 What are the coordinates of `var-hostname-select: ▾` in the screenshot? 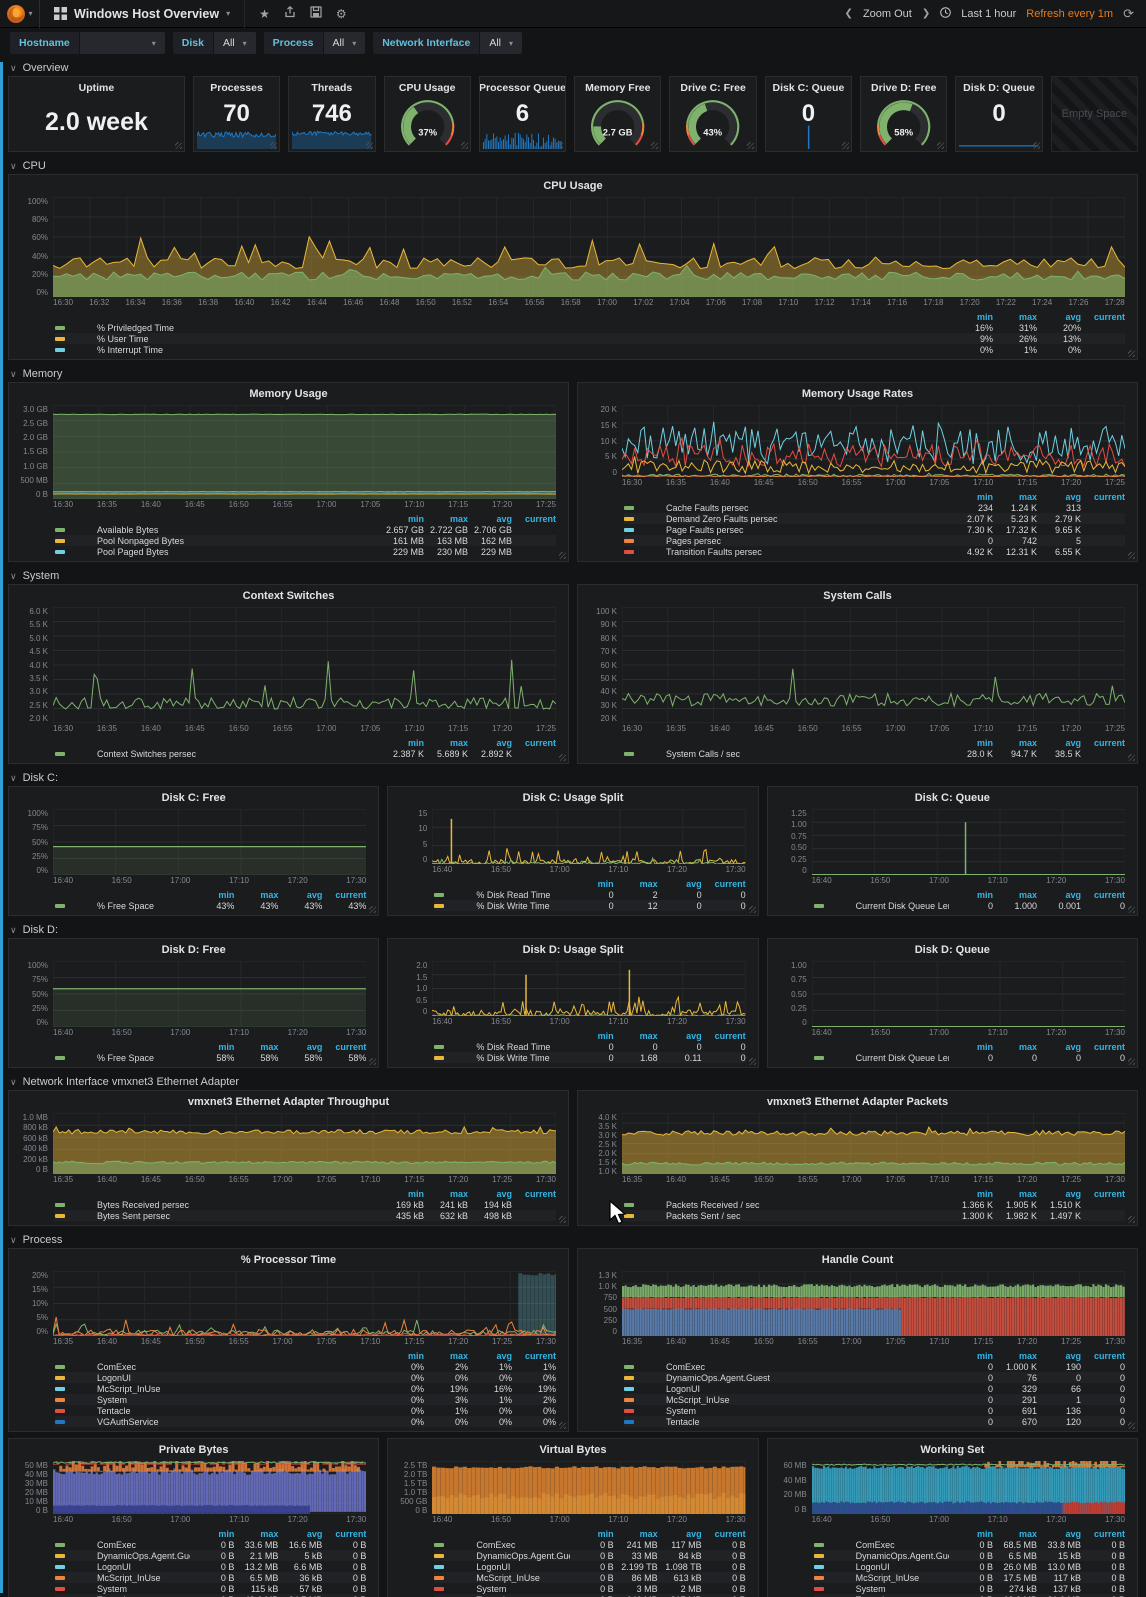 It's located at (121, 43).